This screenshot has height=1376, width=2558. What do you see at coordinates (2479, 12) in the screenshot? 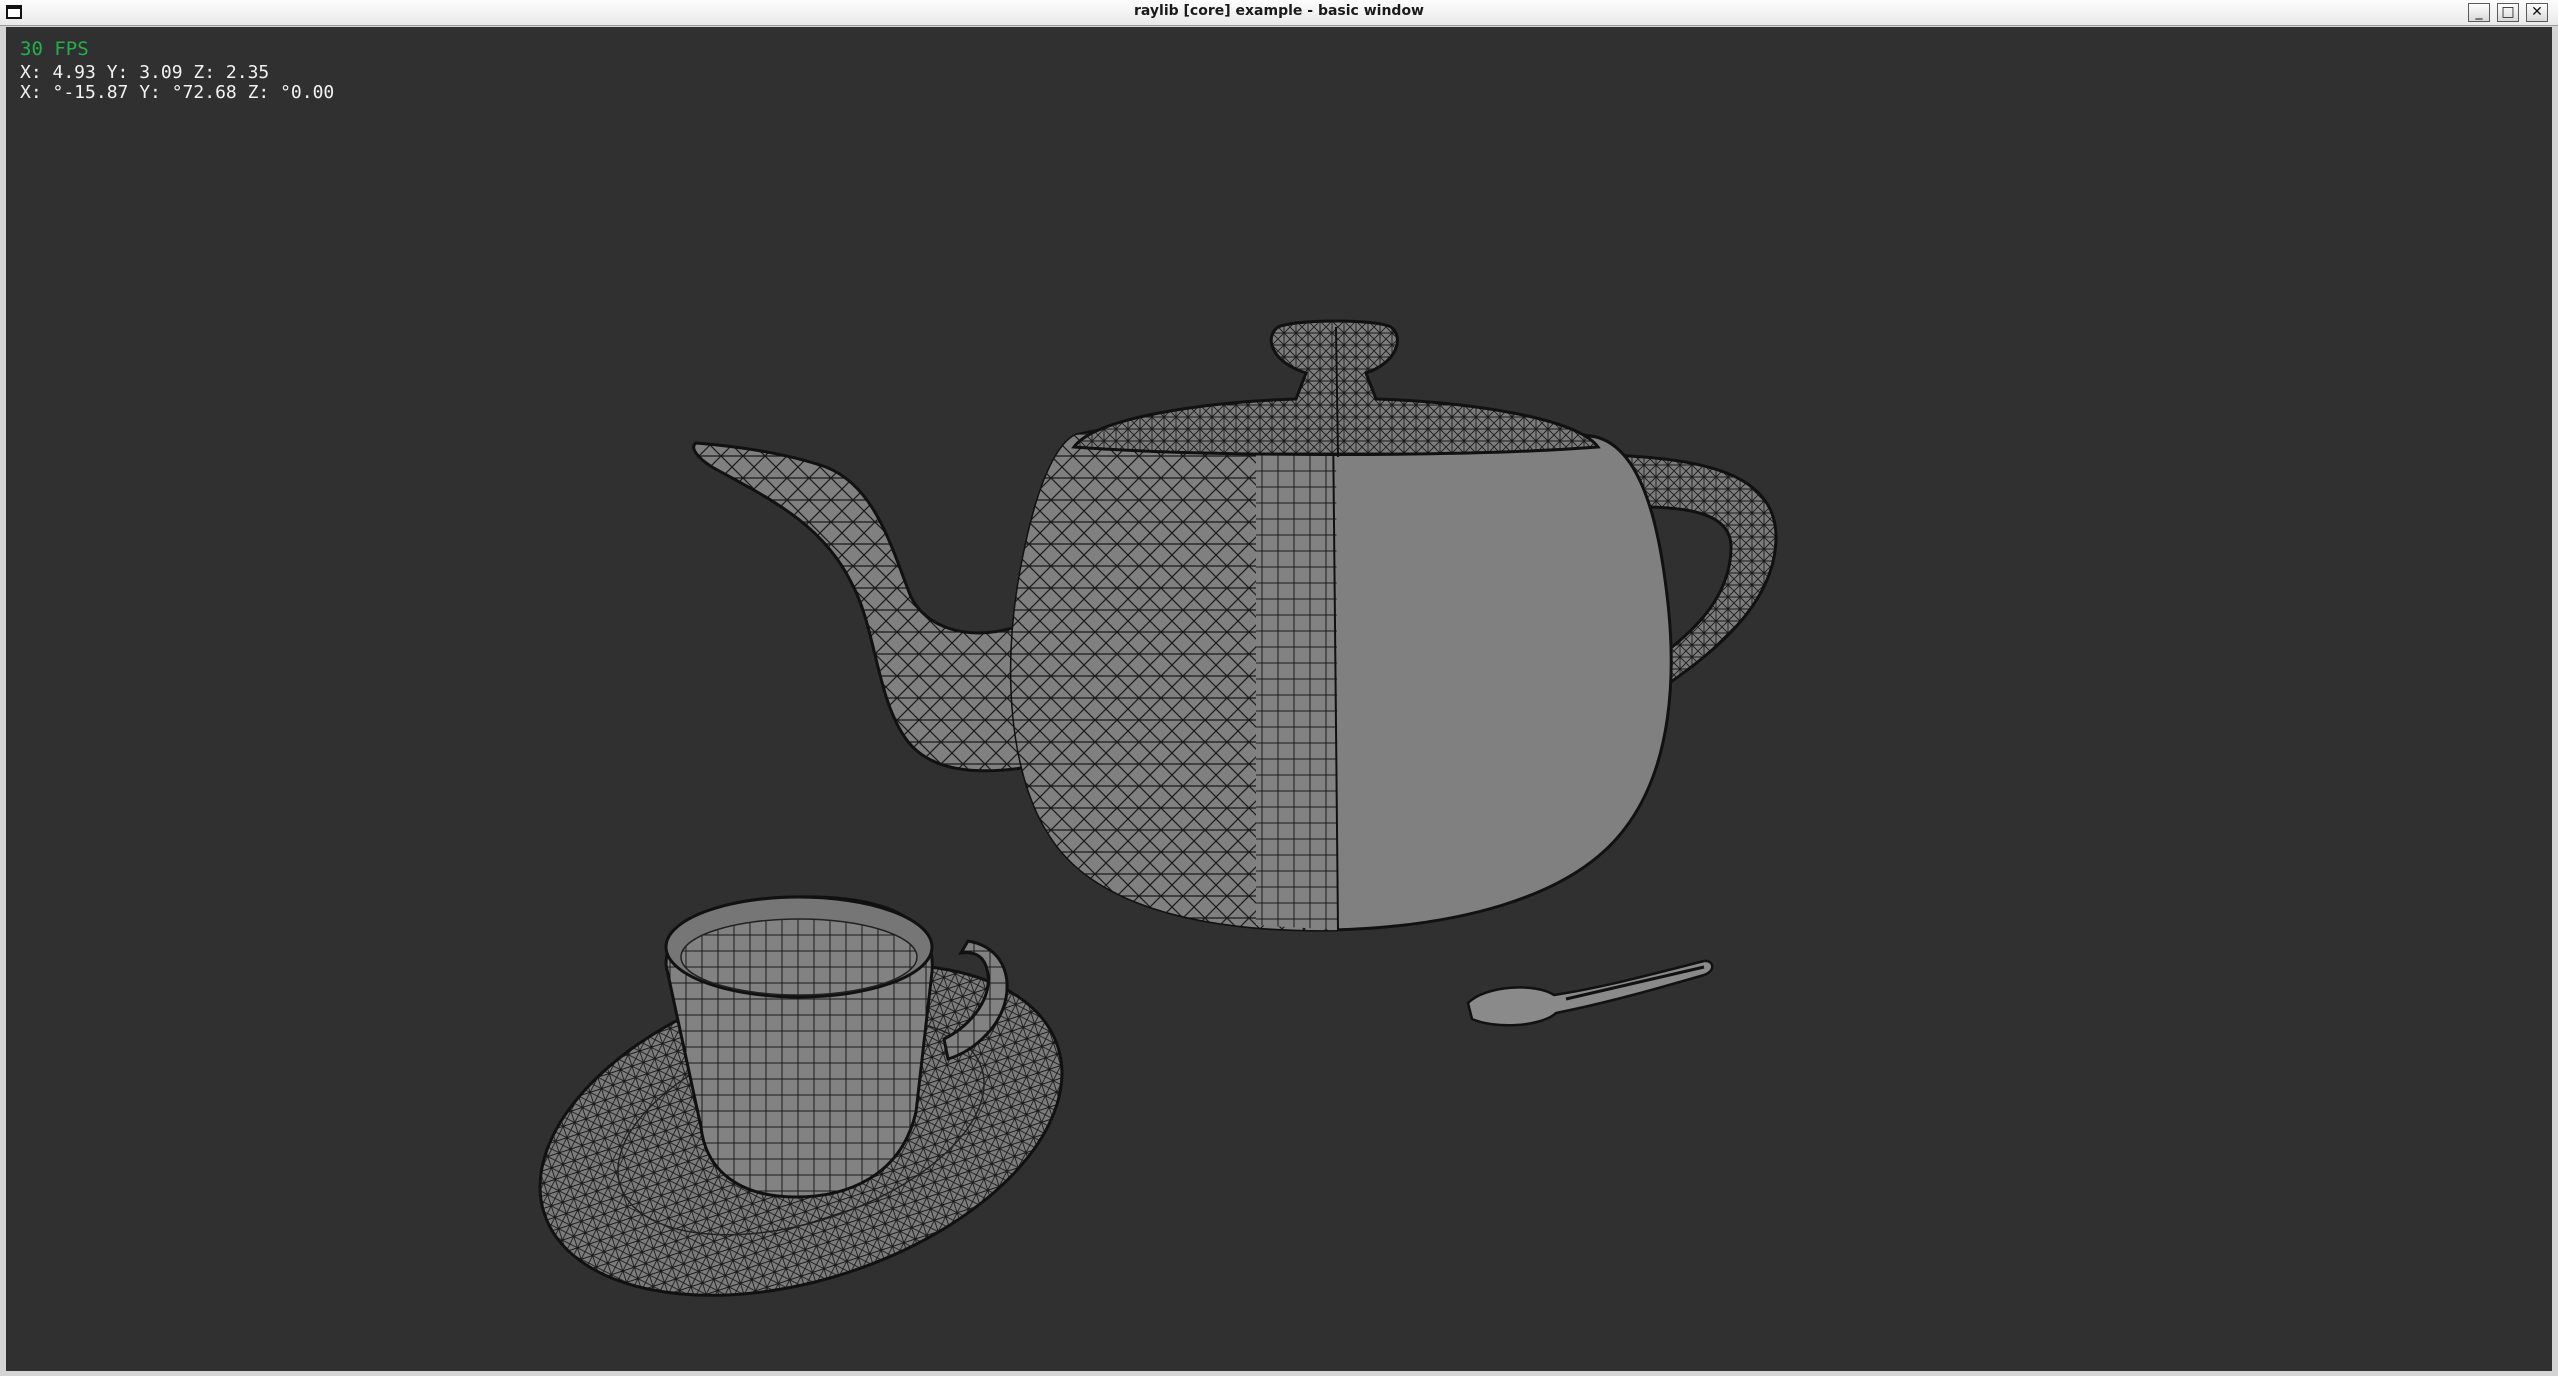
I see `minimize-button: _` at bounding box center [2479, 12].